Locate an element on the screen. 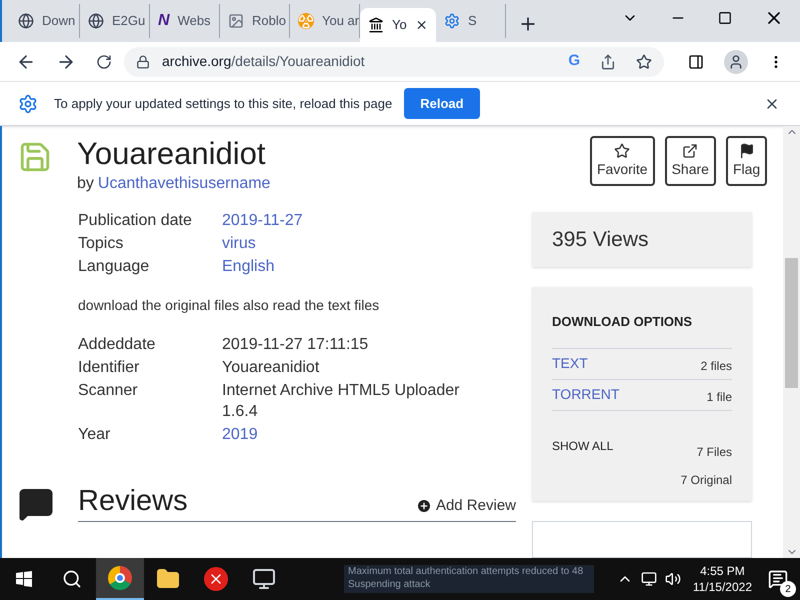  download-heading: DOWNLOAD OPTIONS is located at coordinates (623, 322).